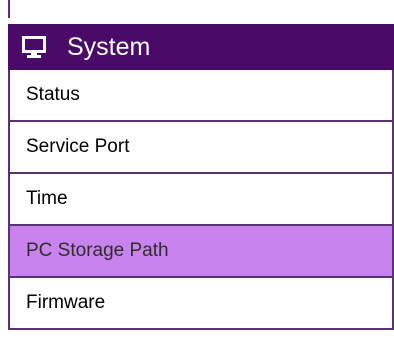  I want to click on top-divider, so click(9, 9).